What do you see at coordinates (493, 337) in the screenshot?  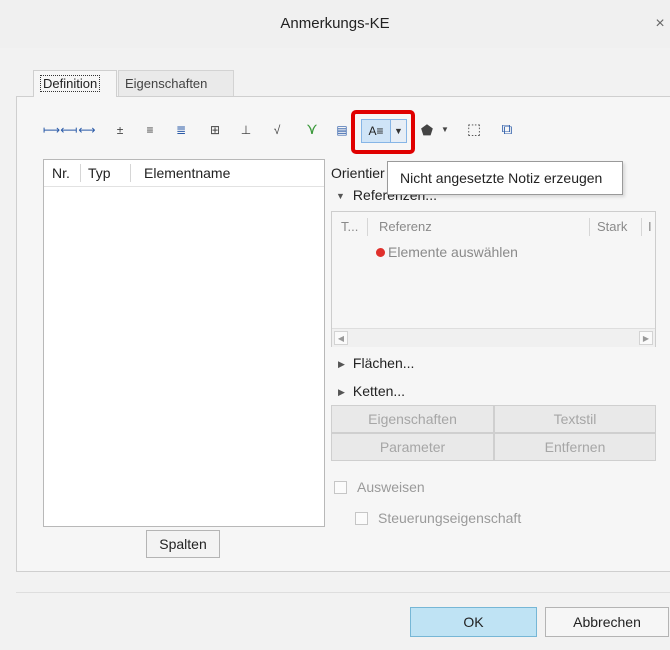 I see `horizontal-scrollbar: ◀ ▶` at bounding box center [493, 337].